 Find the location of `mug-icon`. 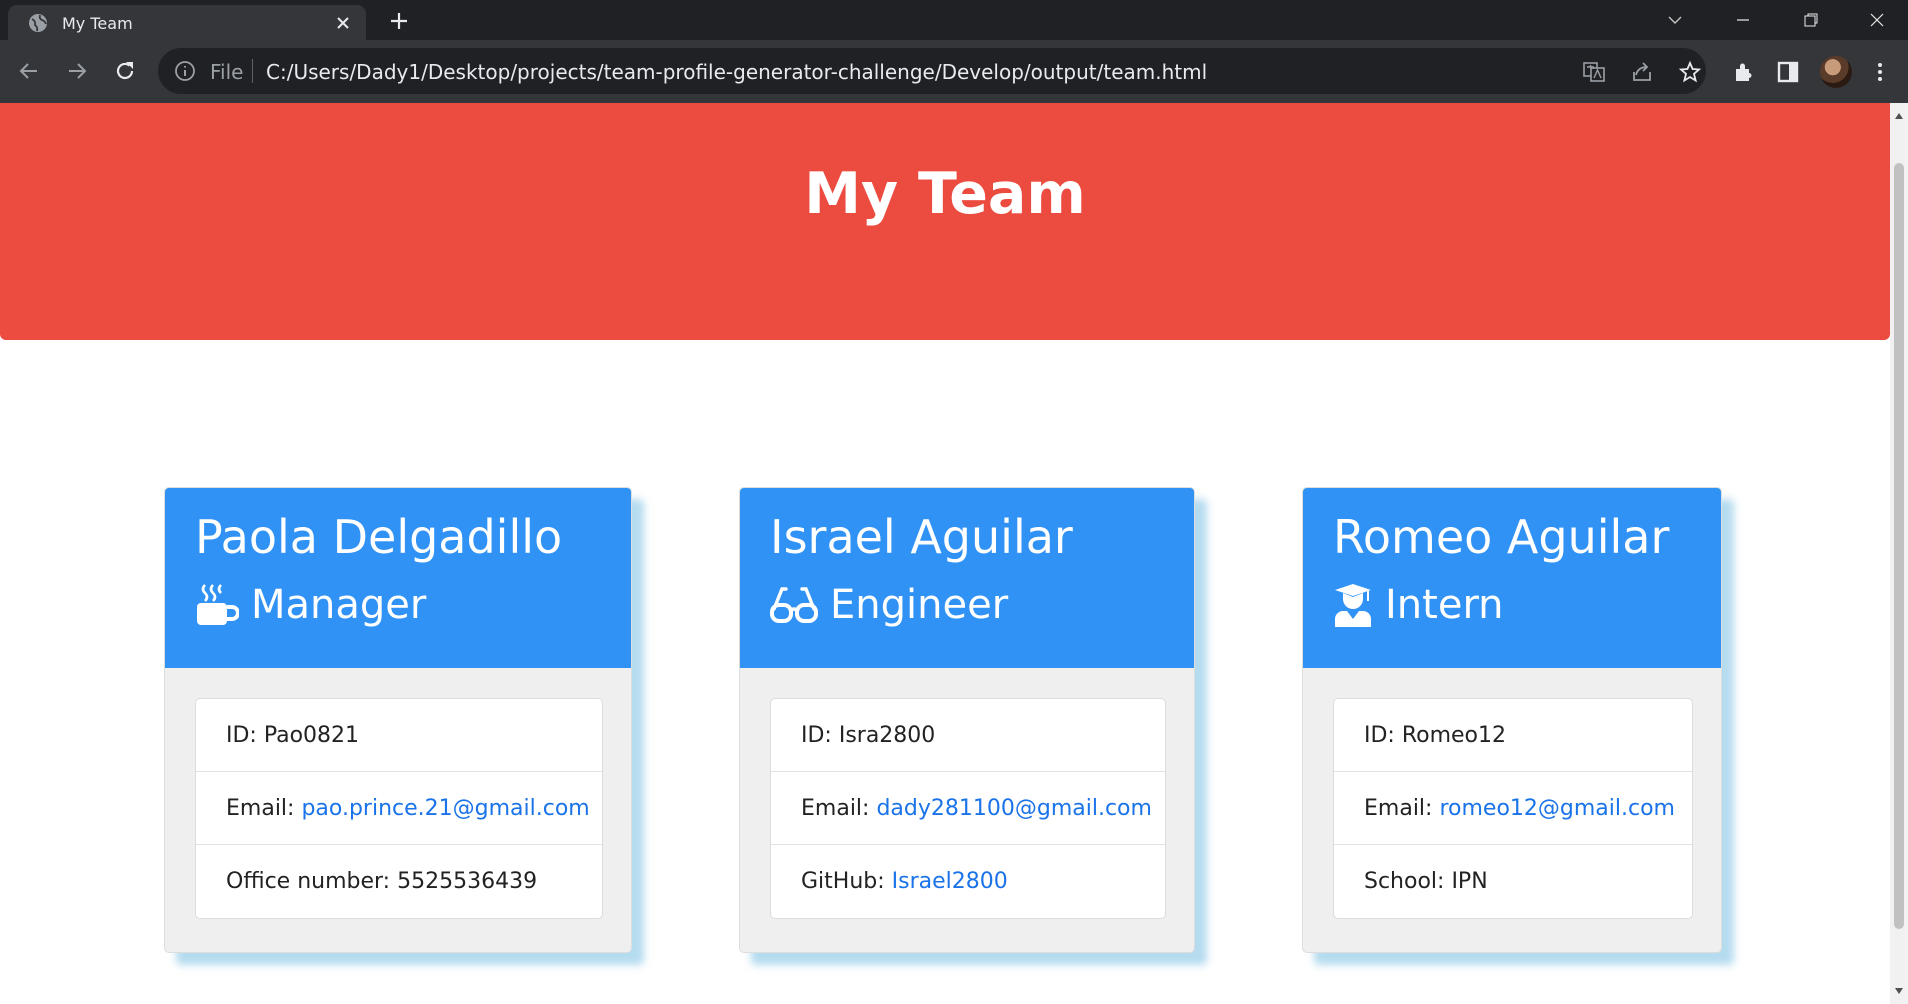

mug-icon is located at coordinates (218, 604).